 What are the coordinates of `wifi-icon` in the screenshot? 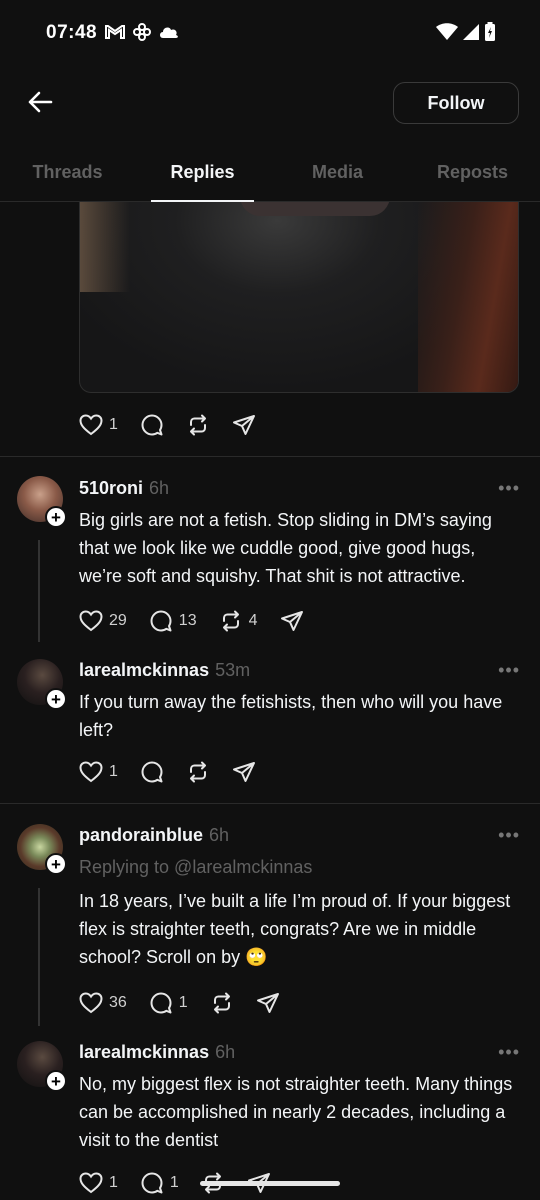 It's located at (447, 34).